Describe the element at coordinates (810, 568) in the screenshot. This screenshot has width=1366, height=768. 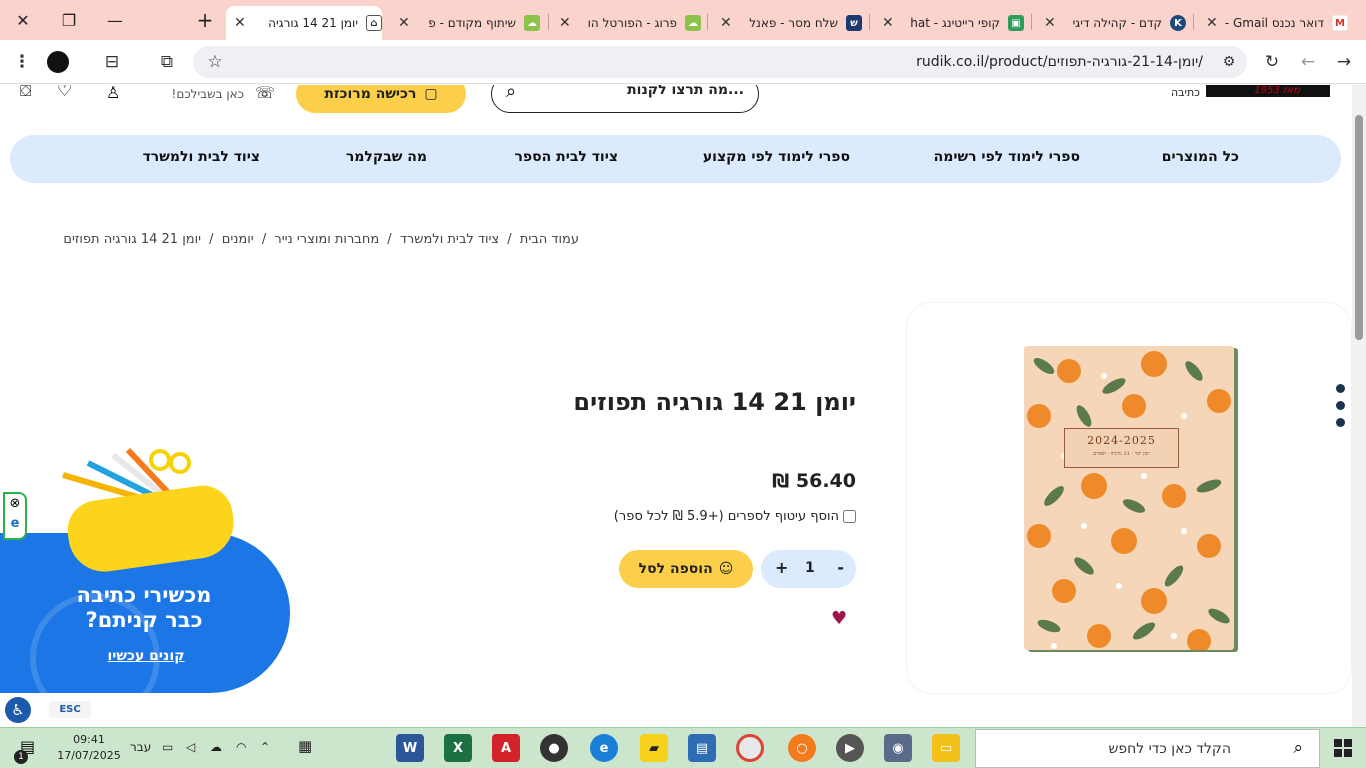
I see `qty-value: 1` at that location.